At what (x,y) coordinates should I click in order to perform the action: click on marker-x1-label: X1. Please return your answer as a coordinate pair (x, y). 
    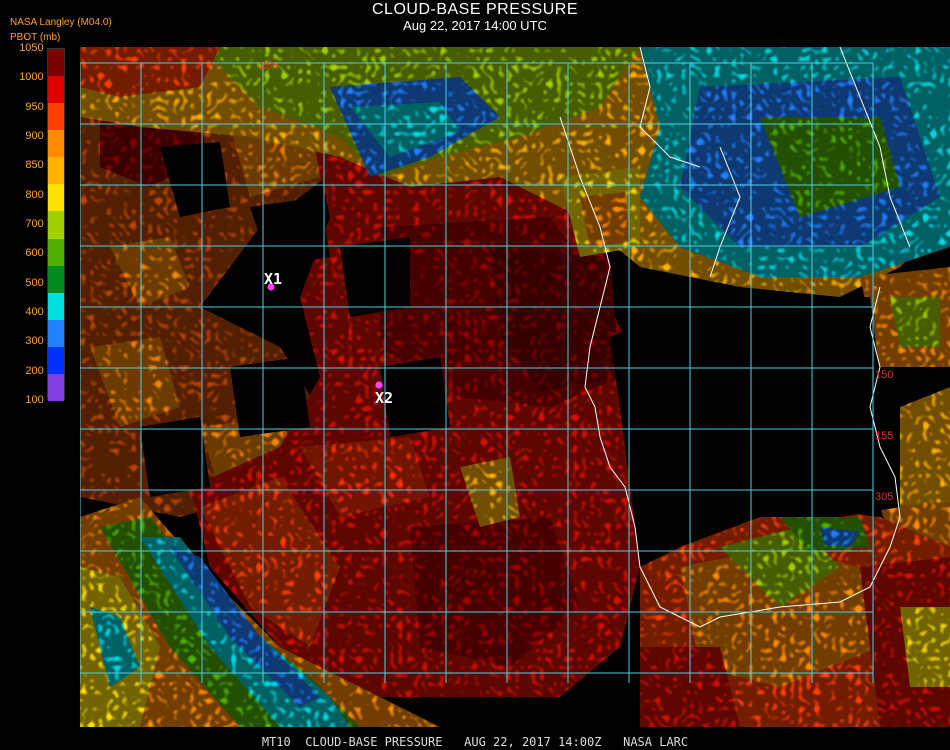
    Looking at the image, I should click on (273, 279).